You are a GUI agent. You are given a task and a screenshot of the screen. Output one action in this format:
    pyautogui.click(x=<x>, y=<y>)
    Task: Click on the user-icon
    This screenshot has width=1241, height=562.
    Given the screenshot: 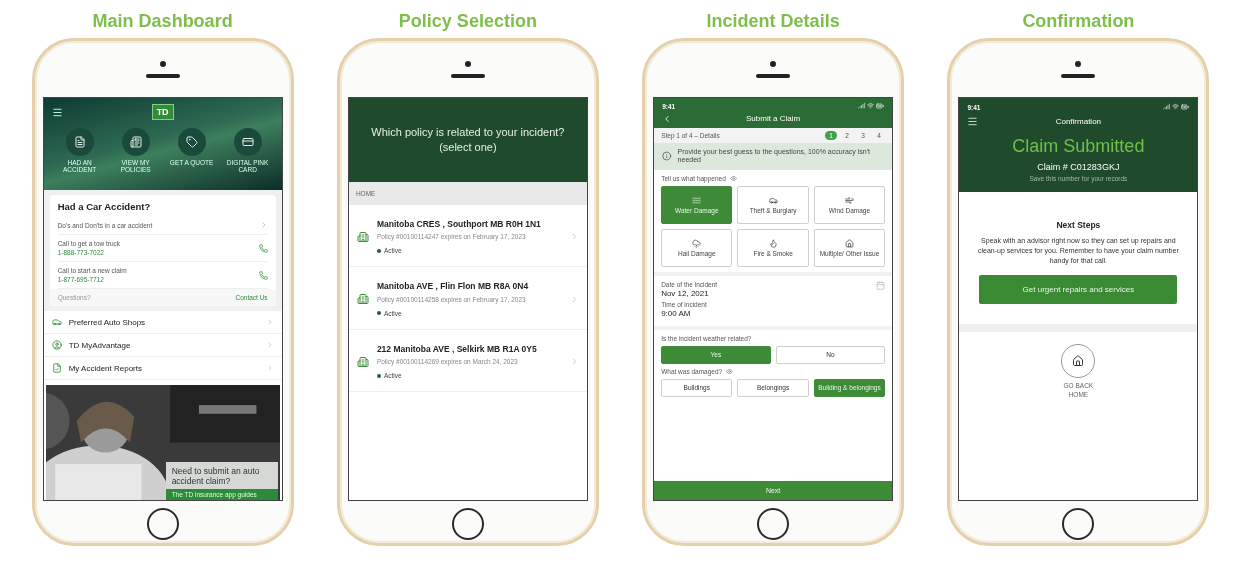 What is the action you would take?
    pyautogui.click(x=56, y=345)
    